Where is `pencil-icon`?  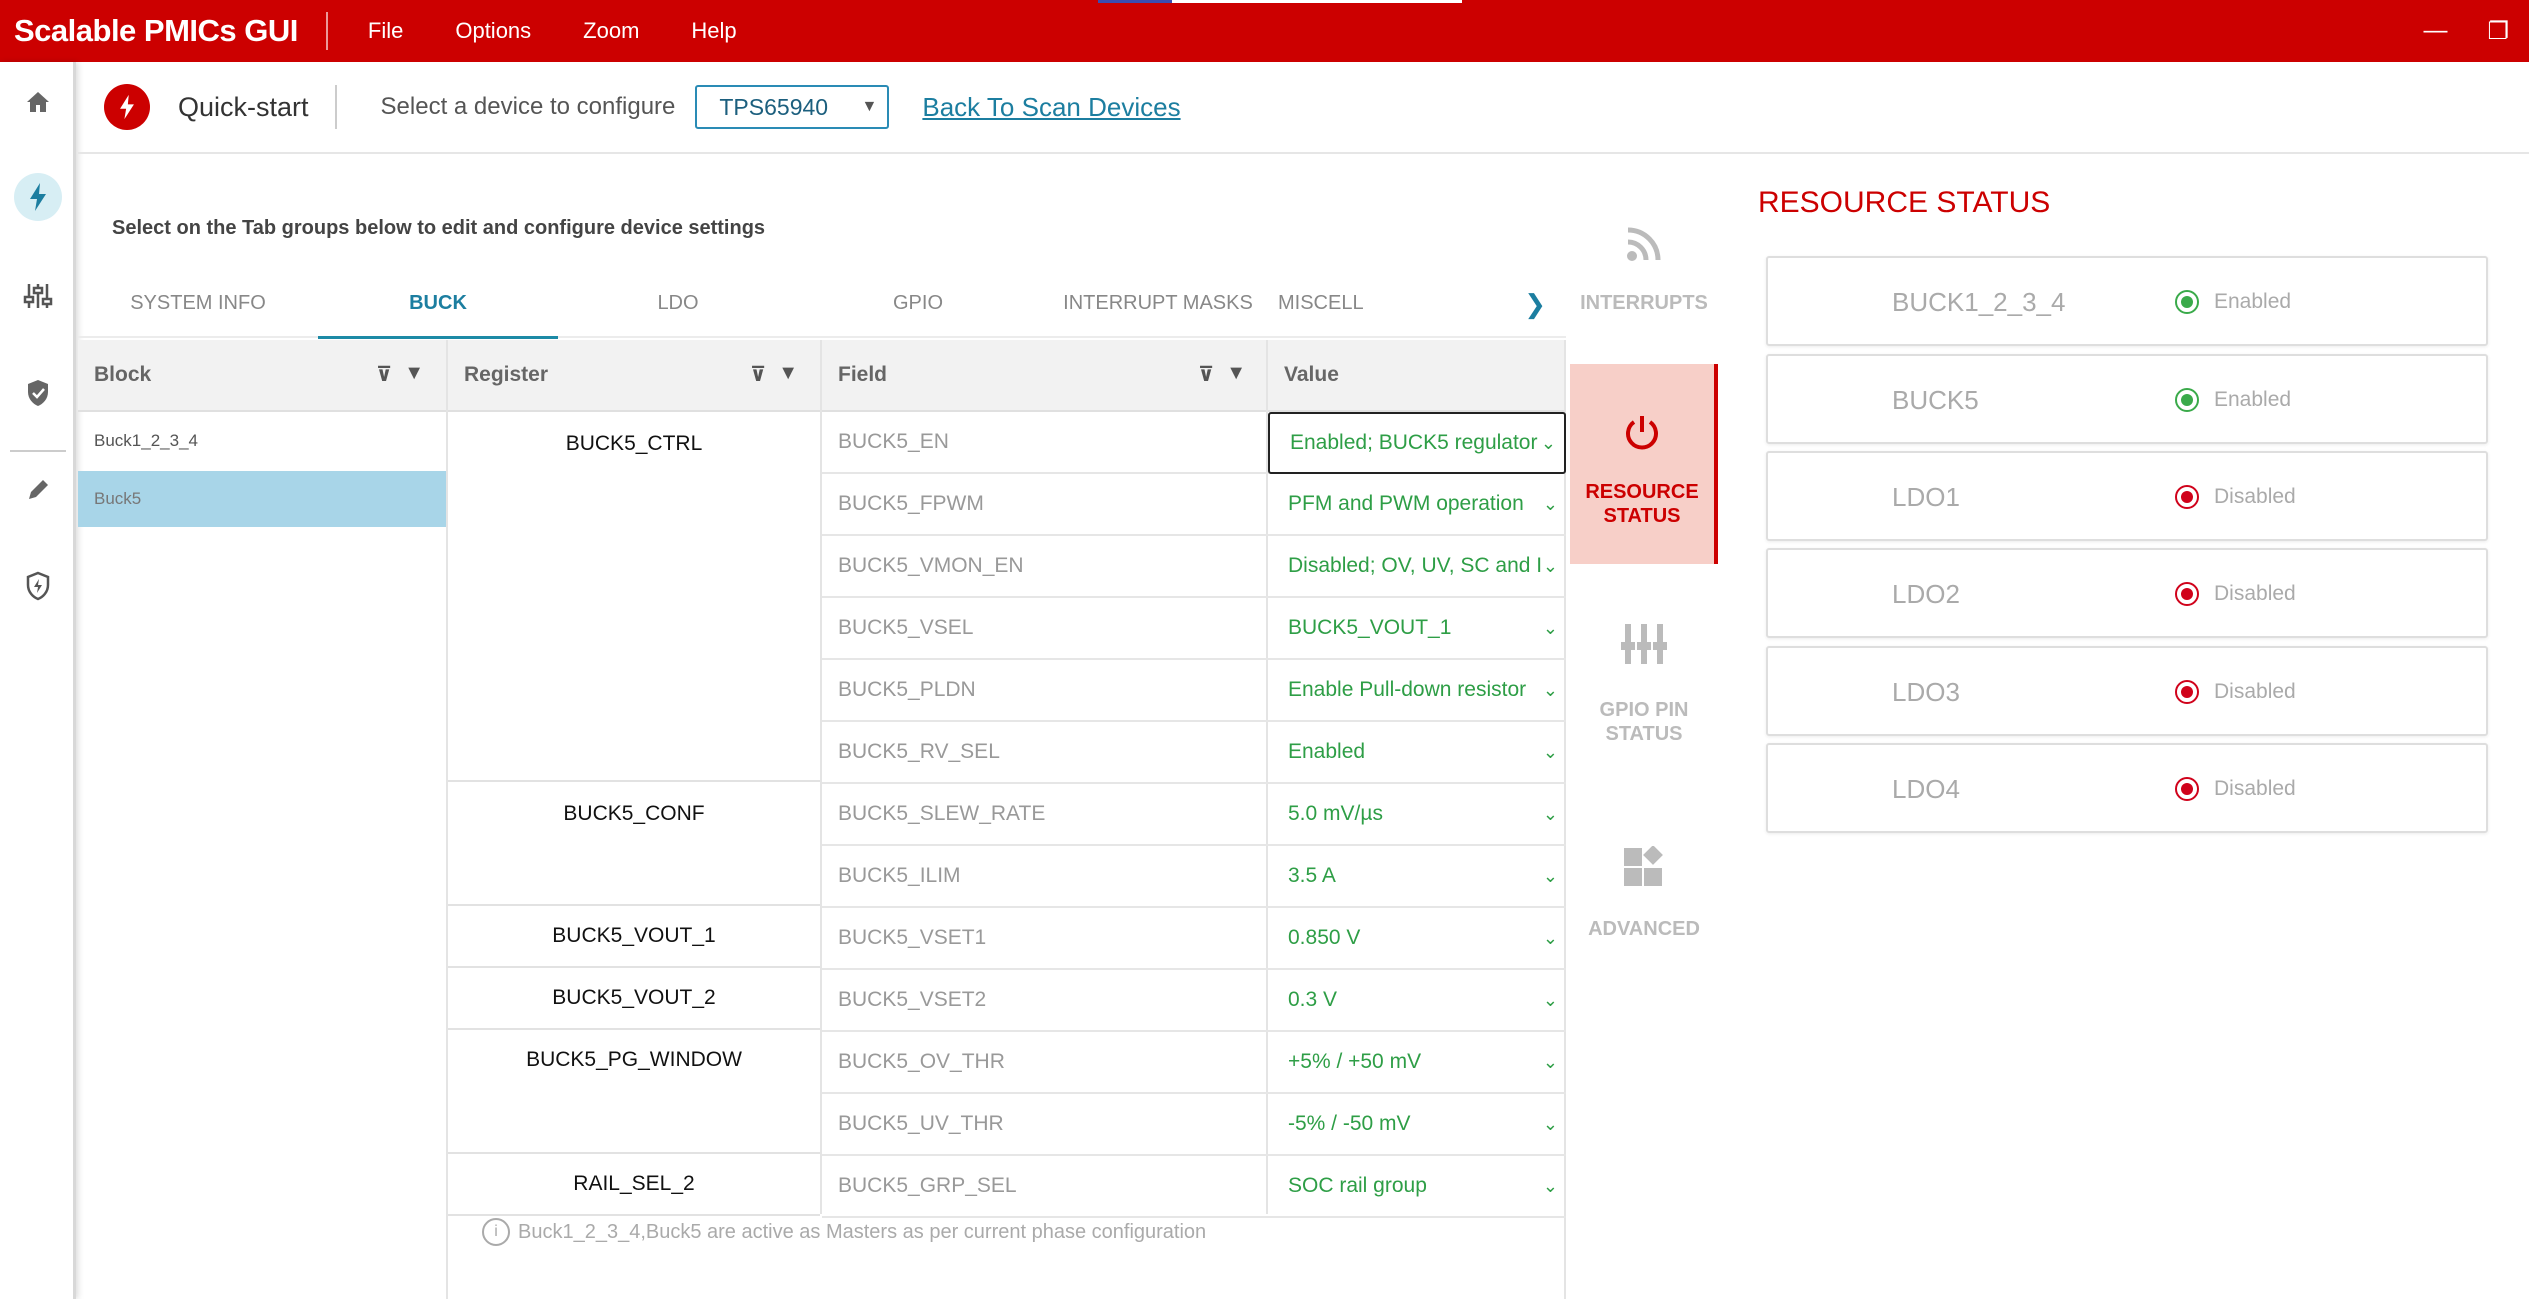
pencil-icon is located at coordinates (38, 490).